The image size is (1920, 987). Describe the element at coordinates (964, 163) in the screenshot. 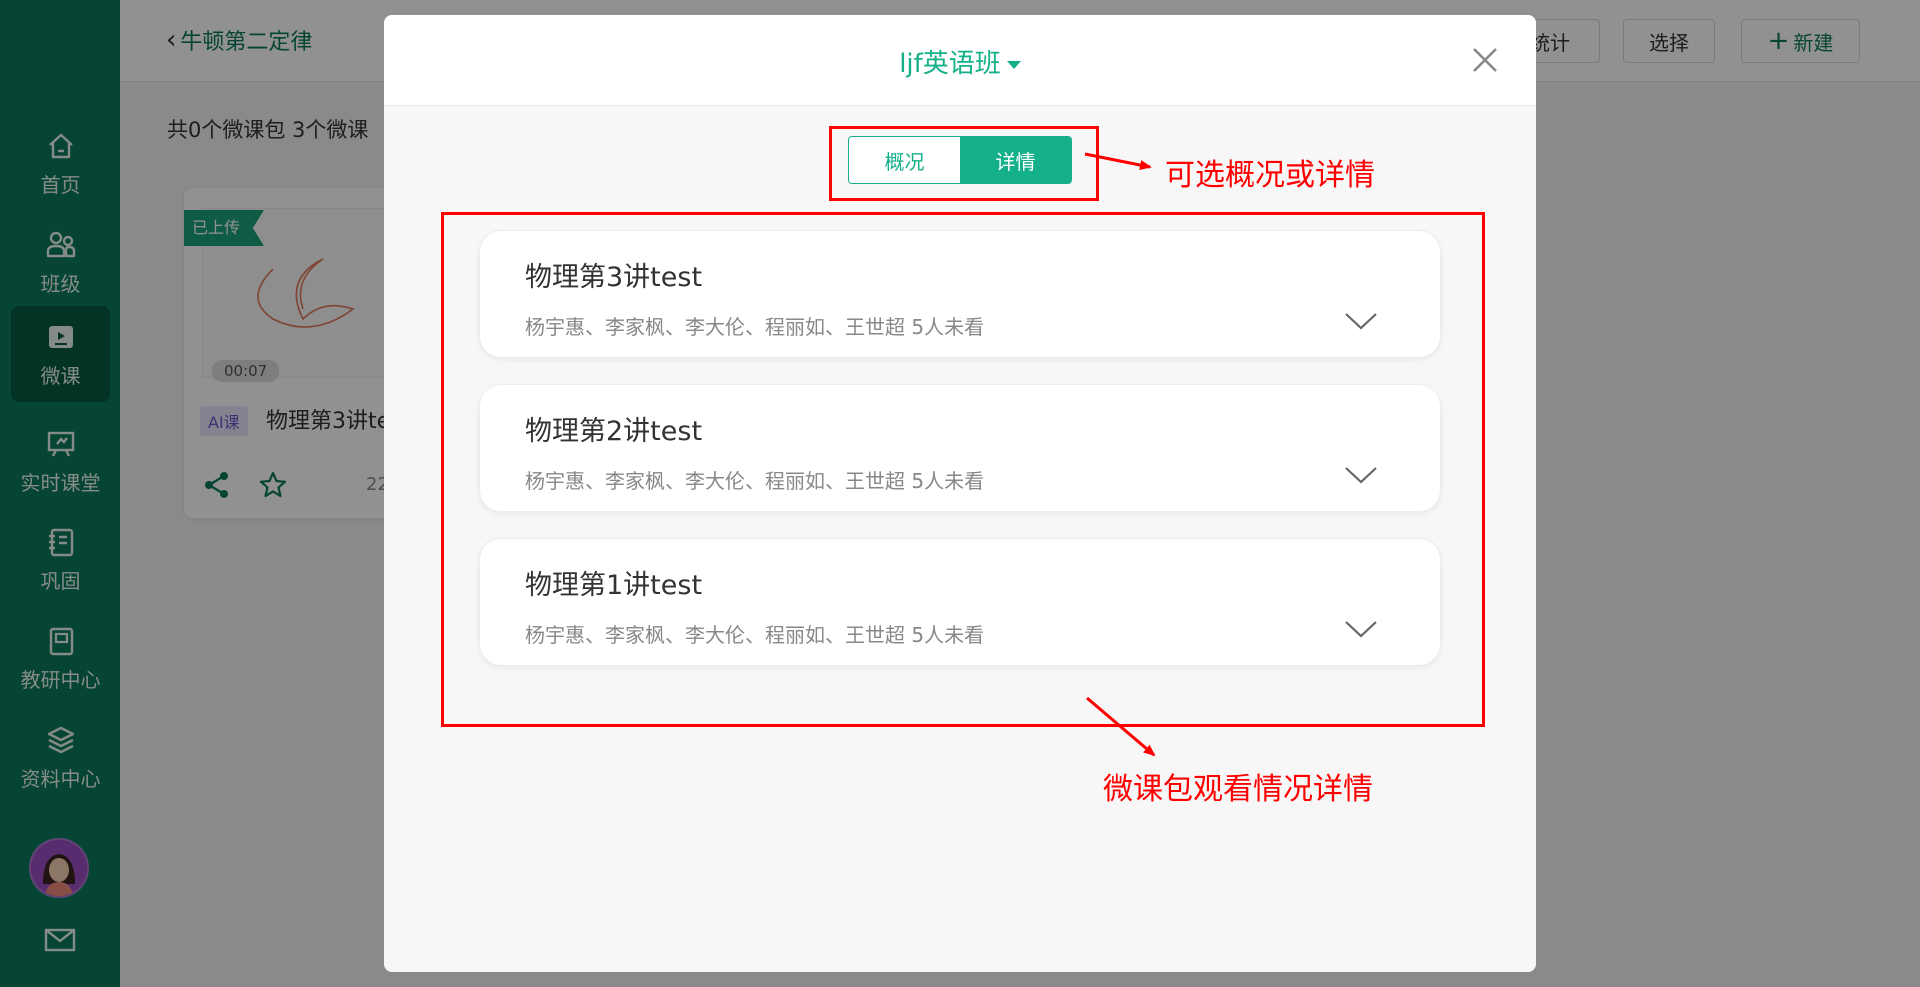

I see `annotation-box-toggle` at that location.